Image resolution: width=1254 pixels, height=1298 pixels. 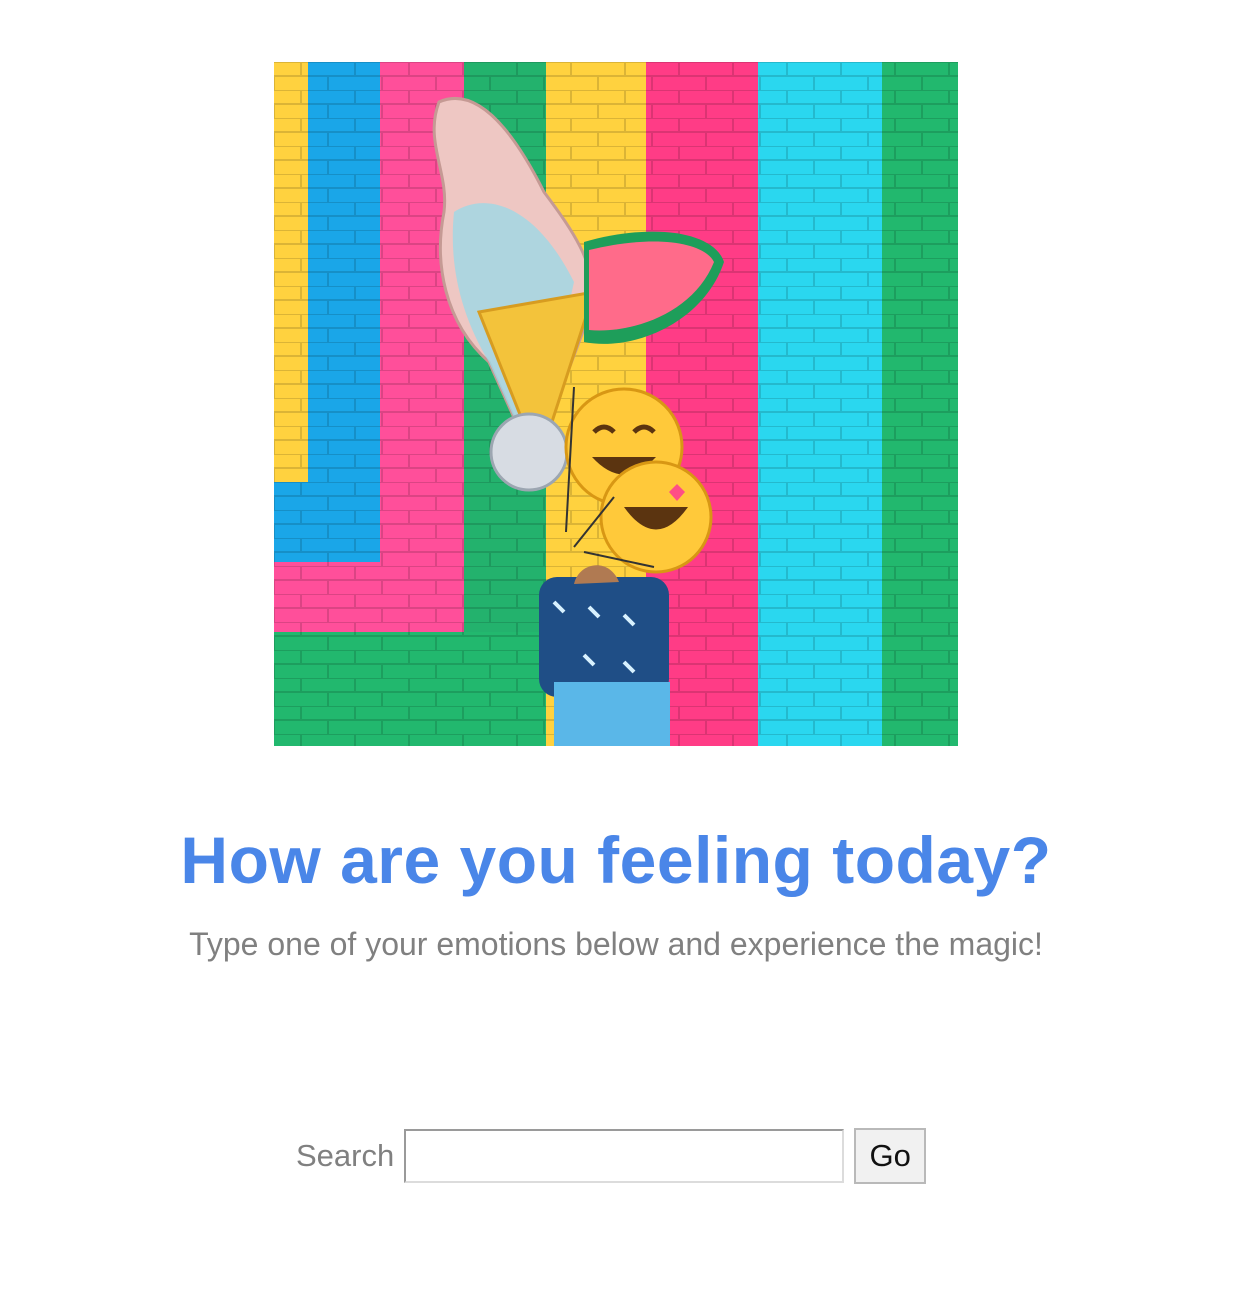 What do you see at coordinates (624, 1156) in the screenshot?
I see `search-input` at bounding box center [624, 1156].